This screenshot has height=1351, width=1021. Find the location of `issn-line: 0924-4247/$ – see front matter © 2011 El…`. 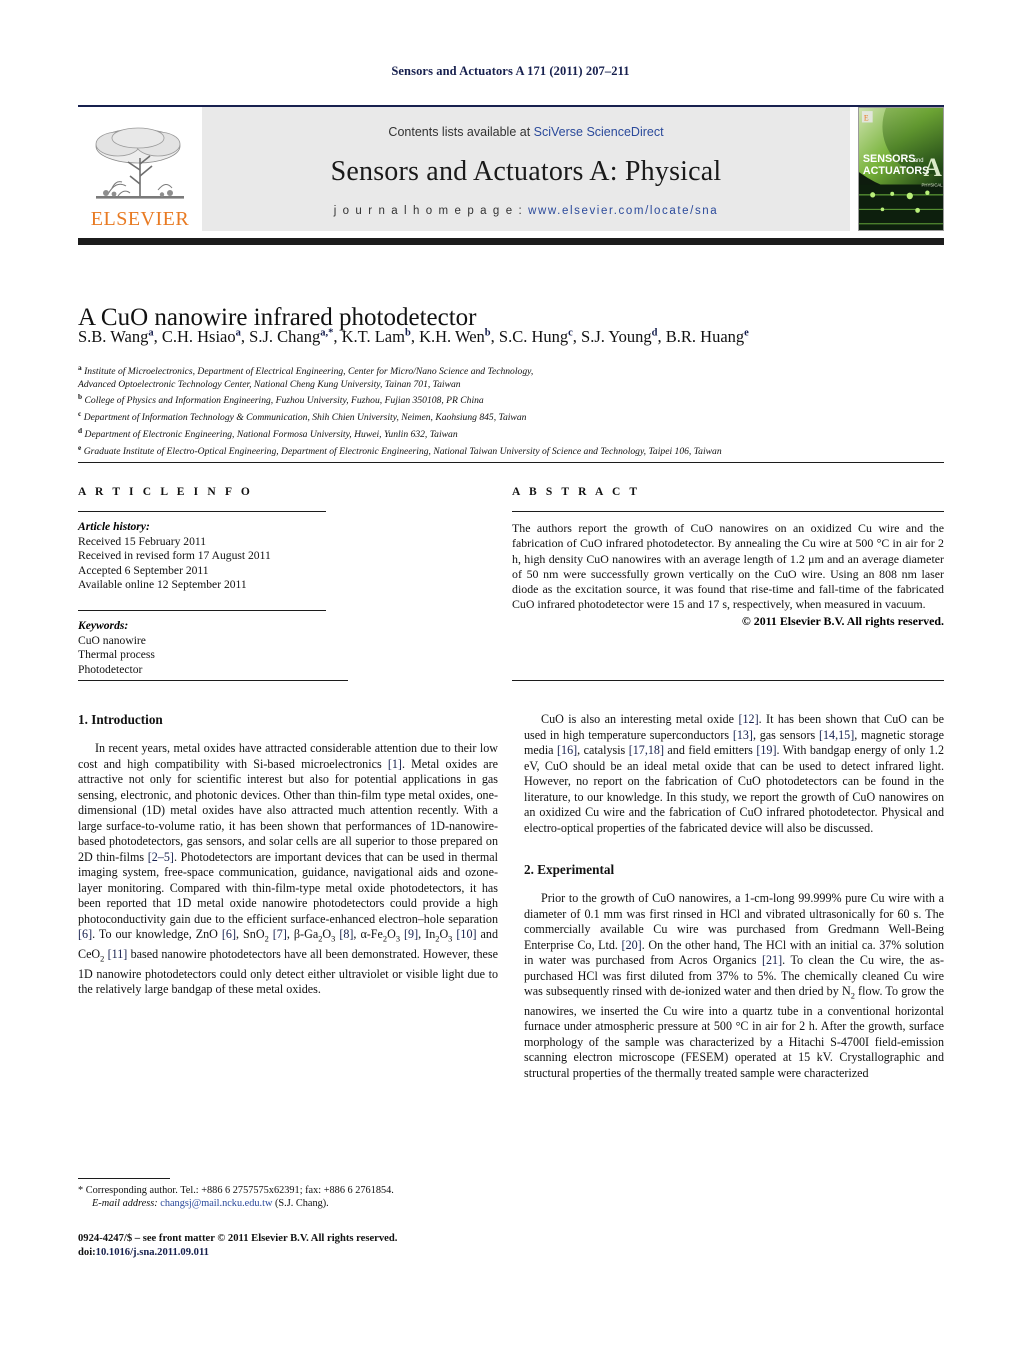

issn-line: 0924-4247/$ – see front matter © 2011 El… is located at coordinates (238, 1238).